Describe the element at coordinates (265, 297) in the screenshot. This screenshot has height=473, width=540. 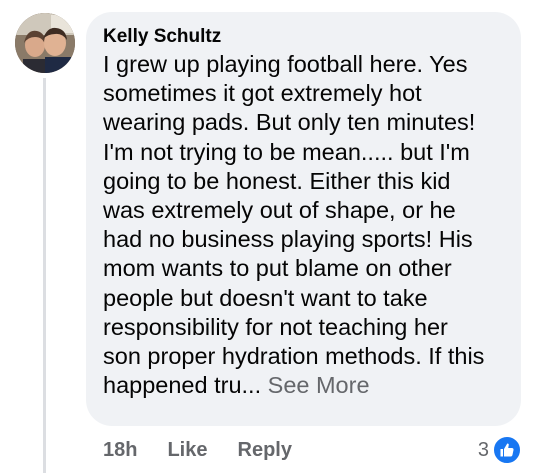
I see `comment-line: people but doesn't want to take` at that location.